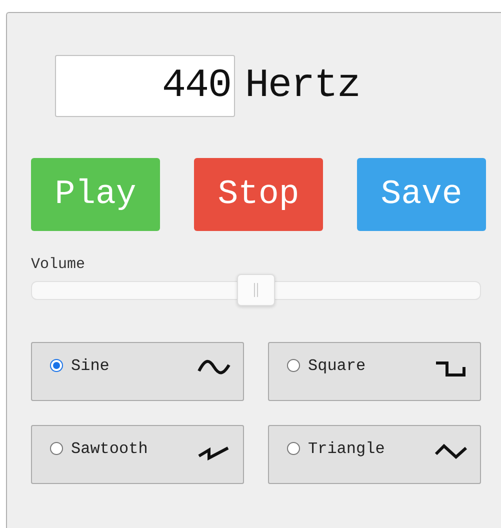  I want to click on option-label: Sawtooth, so click(110, 449).